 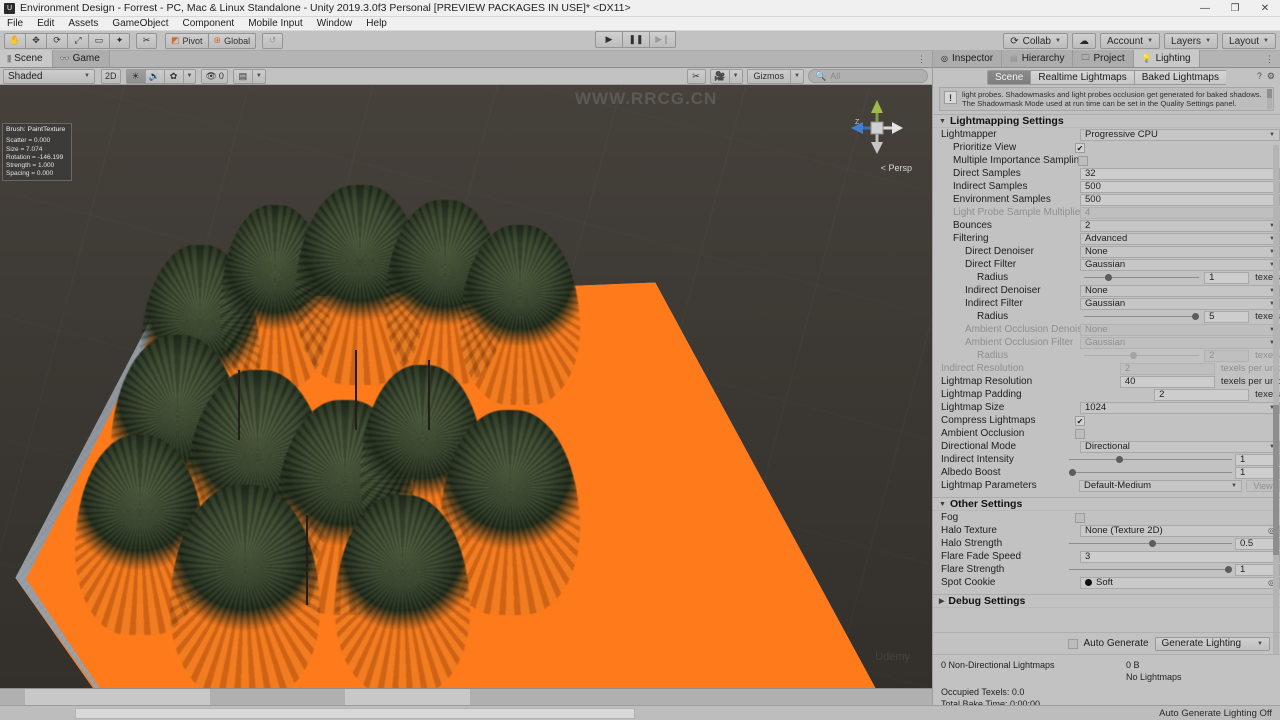 I want to click on rect-tool-button: ▭, so click(x=98, y=40).